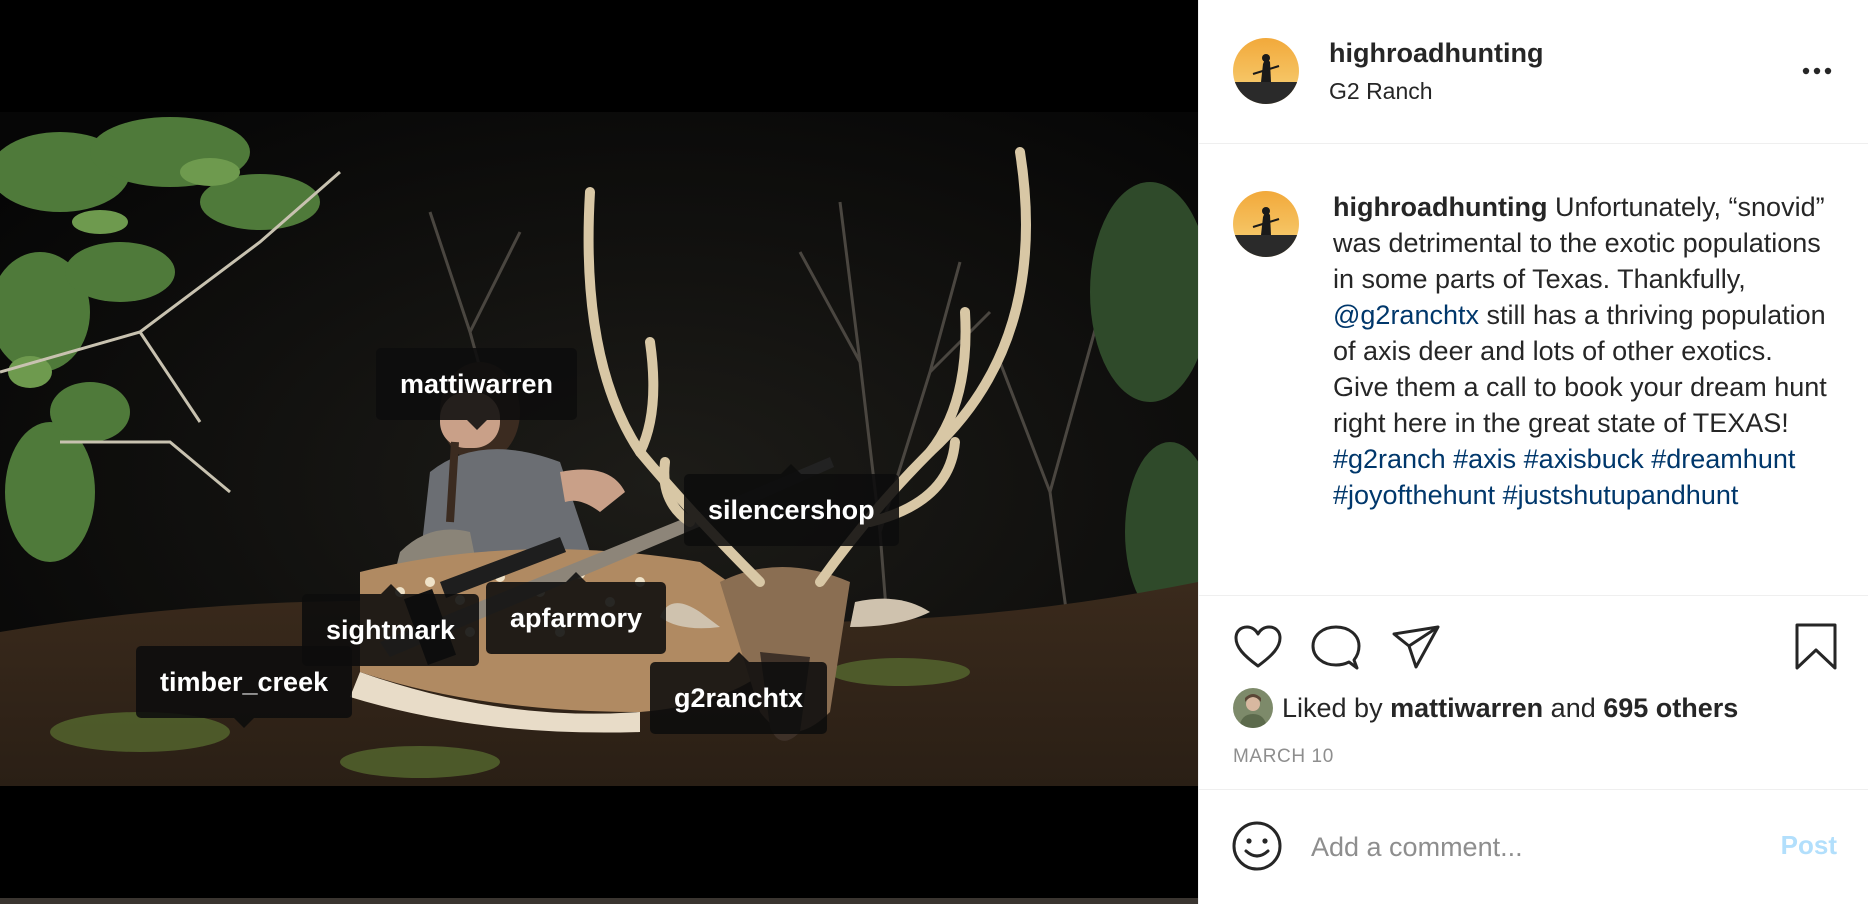 This screenshot has width=1868, height=904. Describe the element at coordinates (1440, 207) in the screenshot. I see `caption-username: highroadhunting` at that location.